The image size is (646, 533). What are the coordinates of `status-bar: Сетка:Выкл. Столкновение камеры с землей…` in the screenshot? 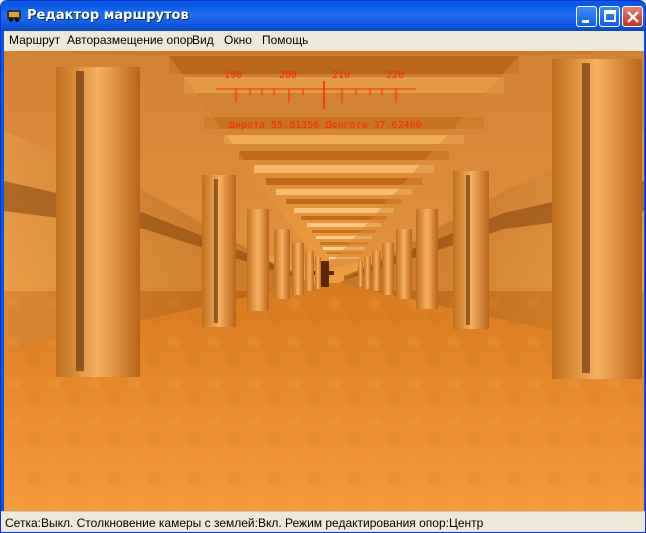 It's located at (323, 521).